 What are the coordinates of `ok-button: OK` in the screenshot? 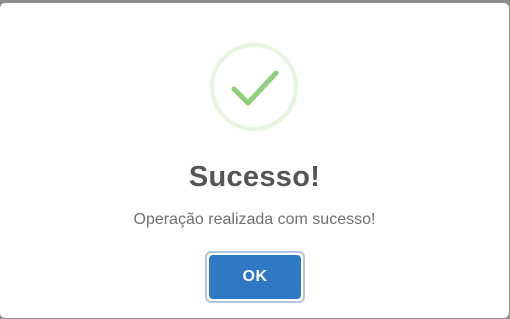 It's located at (255, 277).